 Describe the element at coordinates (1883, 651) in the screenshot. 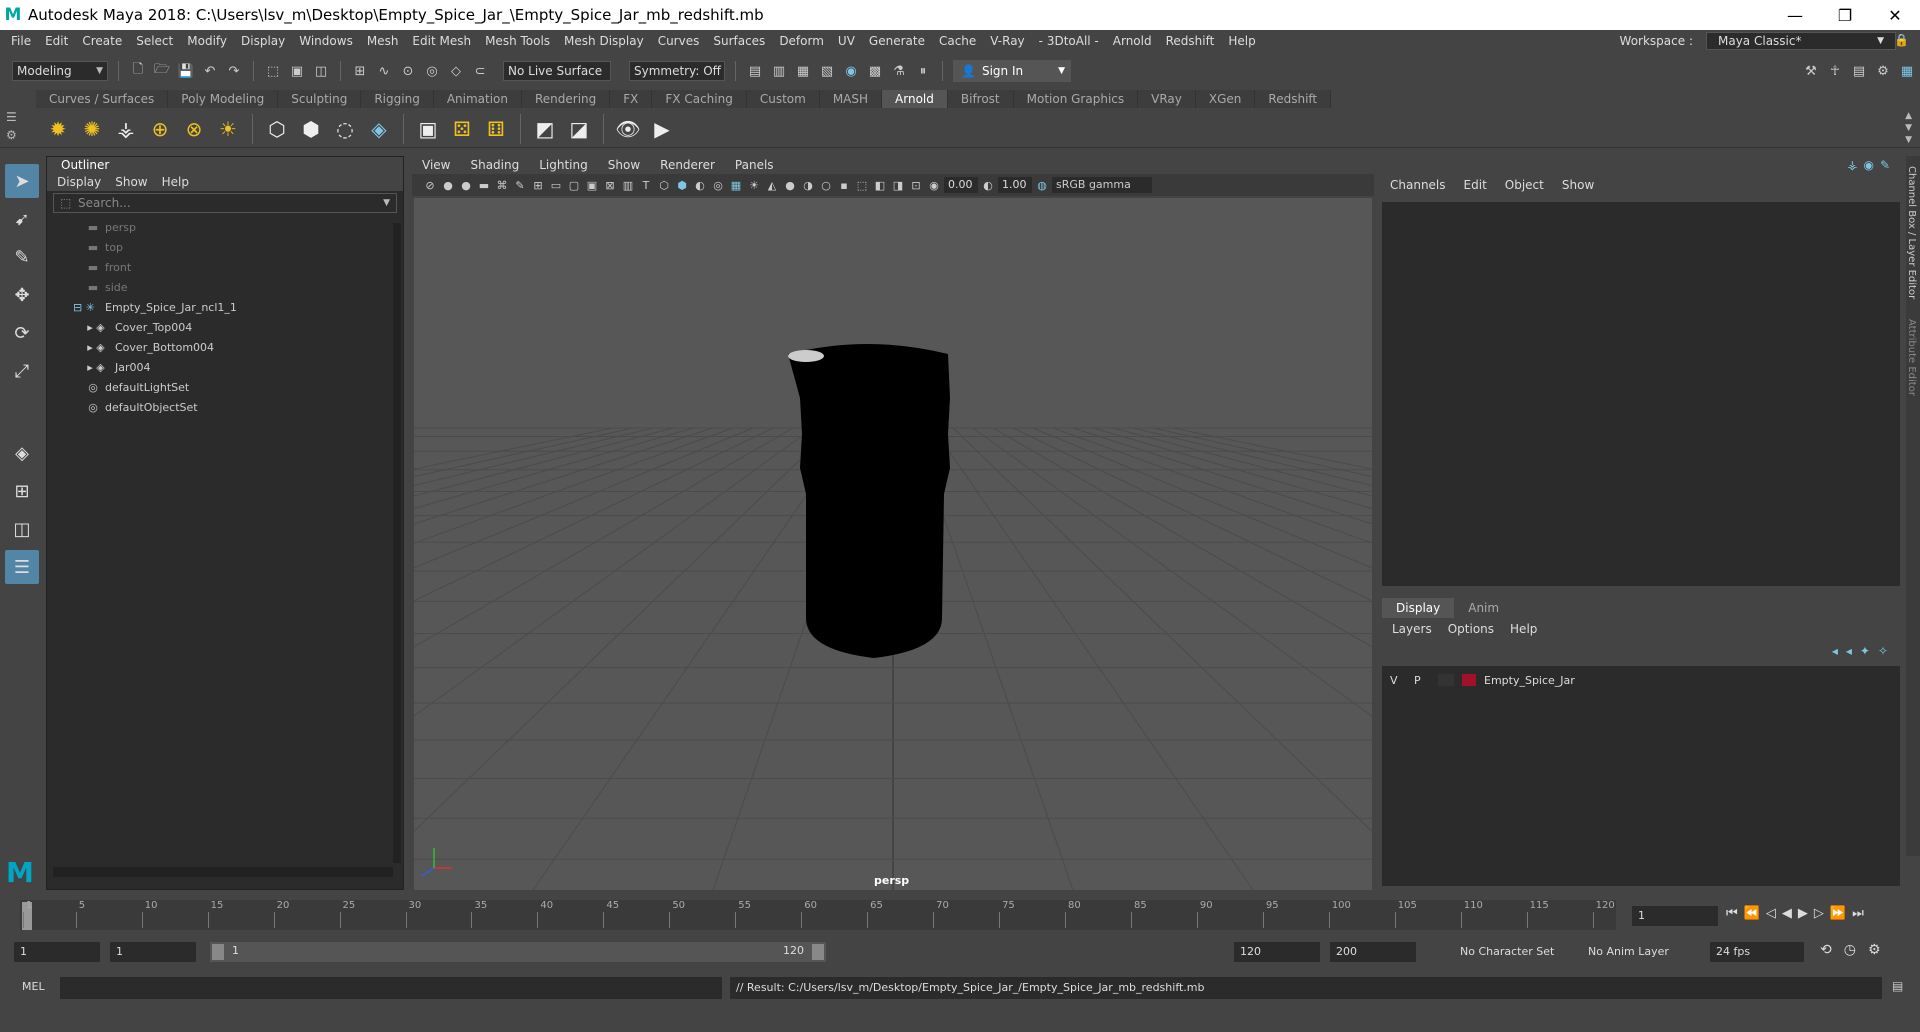

I see `new-layer-from-selected-icon: ✧` at that location.